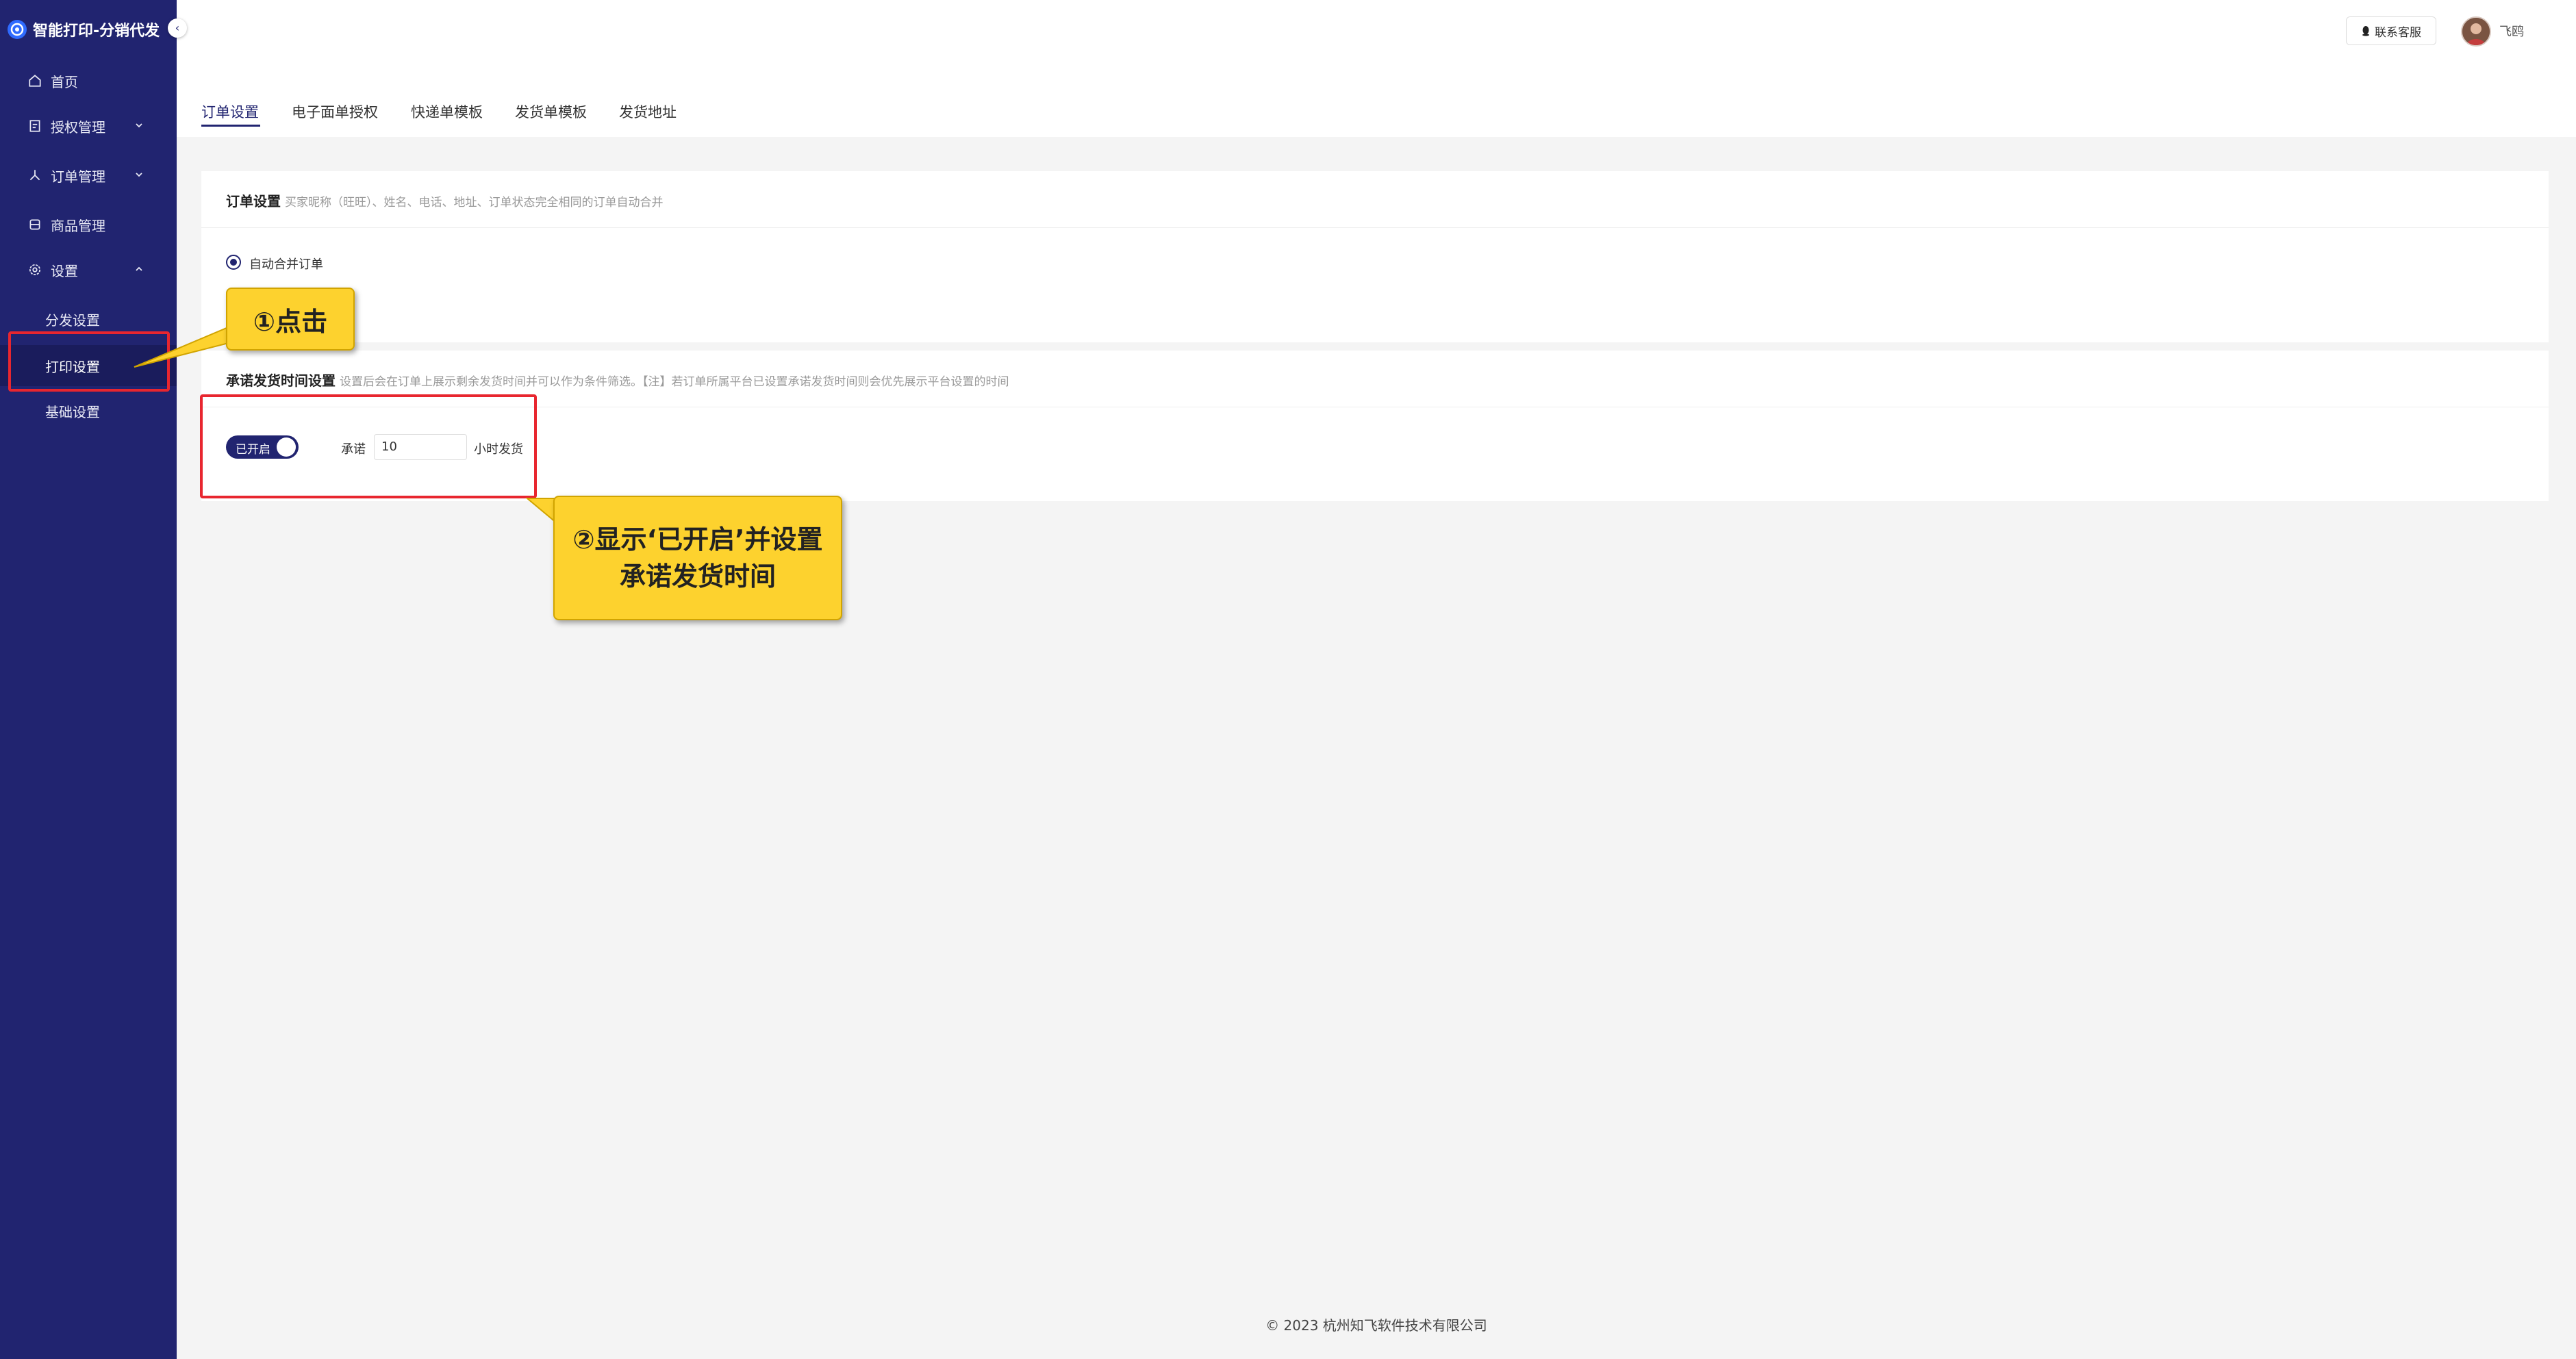 The image size is (2576, 1359). What do you see at coordinates (697, 558) in the screenshot?
I see `callout-enabled-set-time: ②显示‘已开启’并设置承诺发货时间` at bounding box center [697, 558].